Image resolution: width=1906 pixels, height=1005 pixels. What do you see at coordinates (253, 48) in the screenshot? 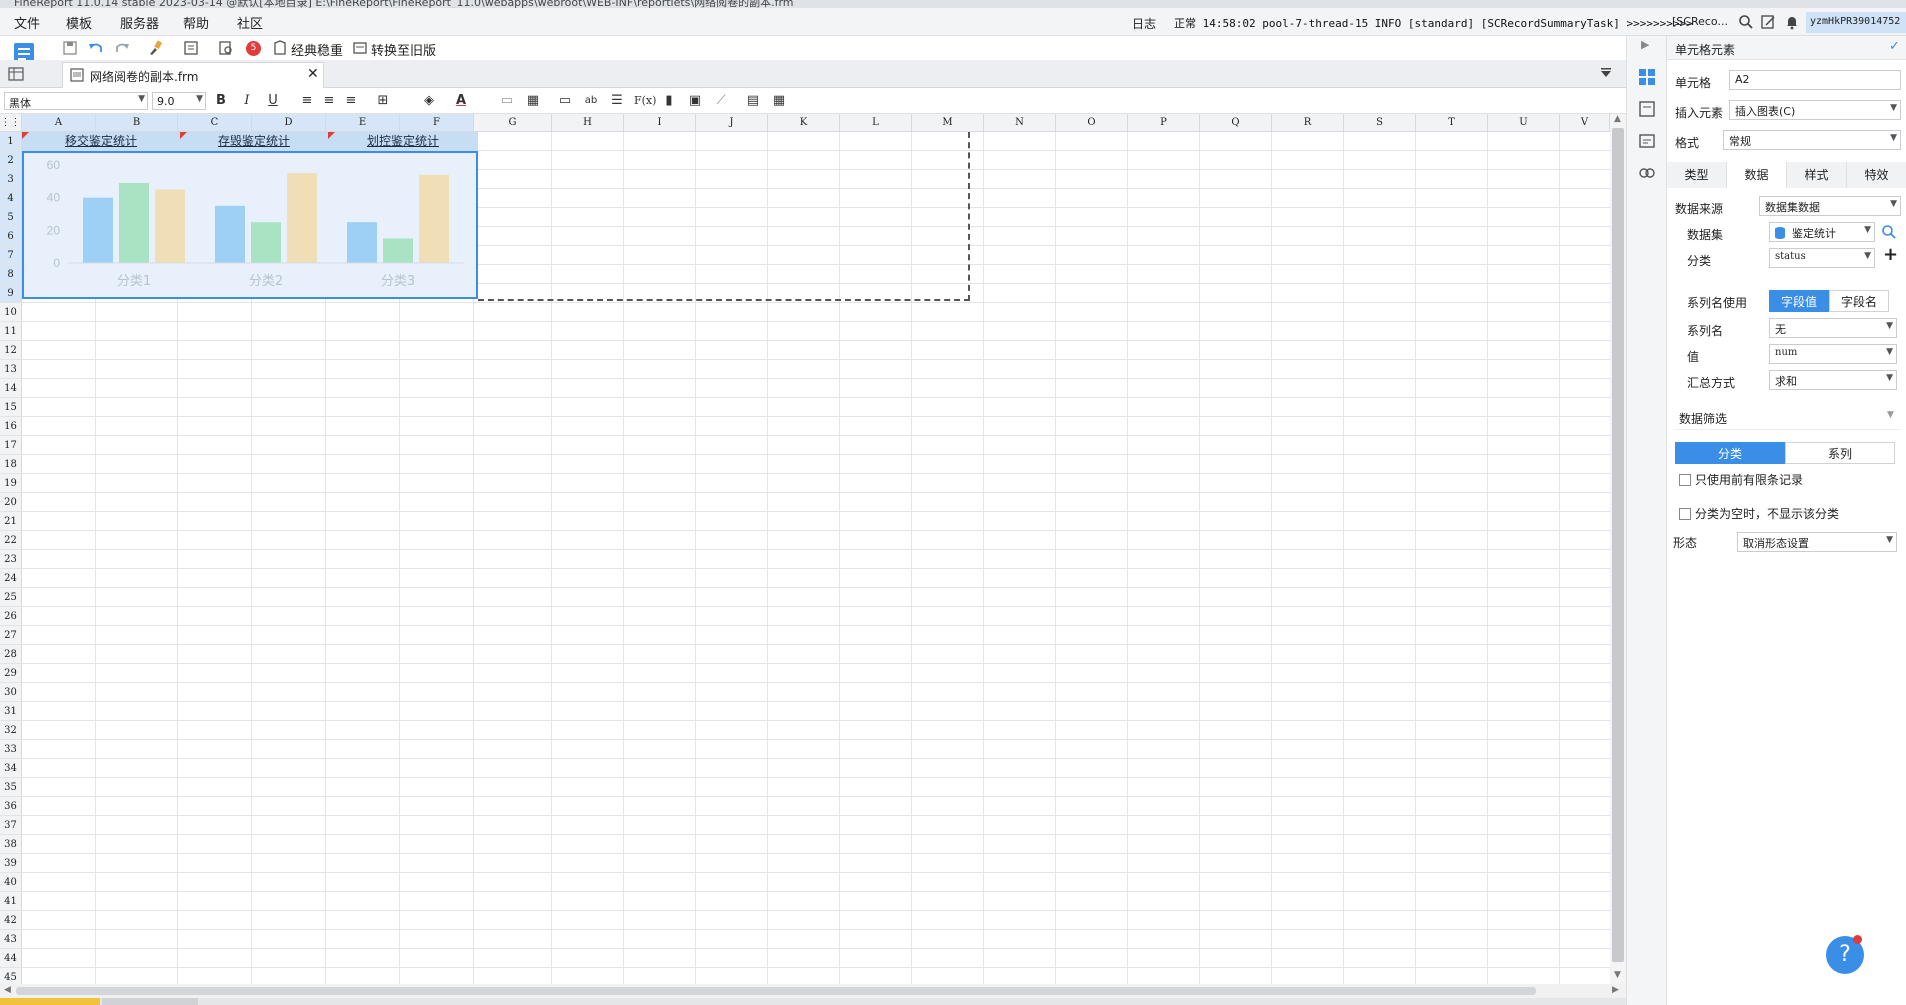
I see `notification-badge: 5` at bounding box center [253, 48].